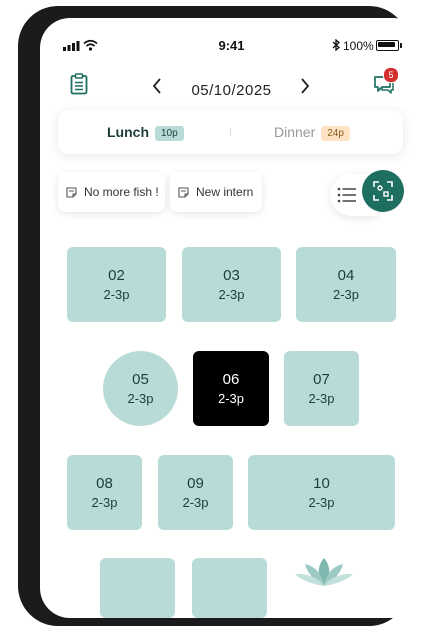  What do you see at coordinates (358, 46) in the screenshot?
I see `battery-percent: 100%` at bounding box center [358, 46].